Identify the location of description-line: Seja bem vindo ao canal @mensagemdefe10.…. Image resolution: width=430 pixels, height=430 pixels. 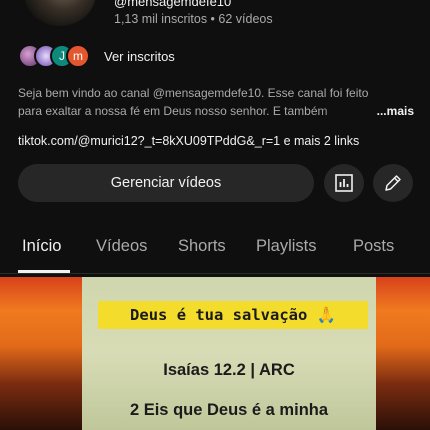
(193, 93).